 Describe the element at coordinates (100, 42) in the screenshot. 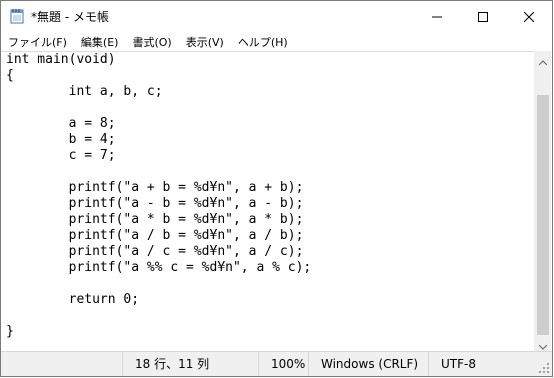

I see `menu-edit: 編集(E)` at that location.